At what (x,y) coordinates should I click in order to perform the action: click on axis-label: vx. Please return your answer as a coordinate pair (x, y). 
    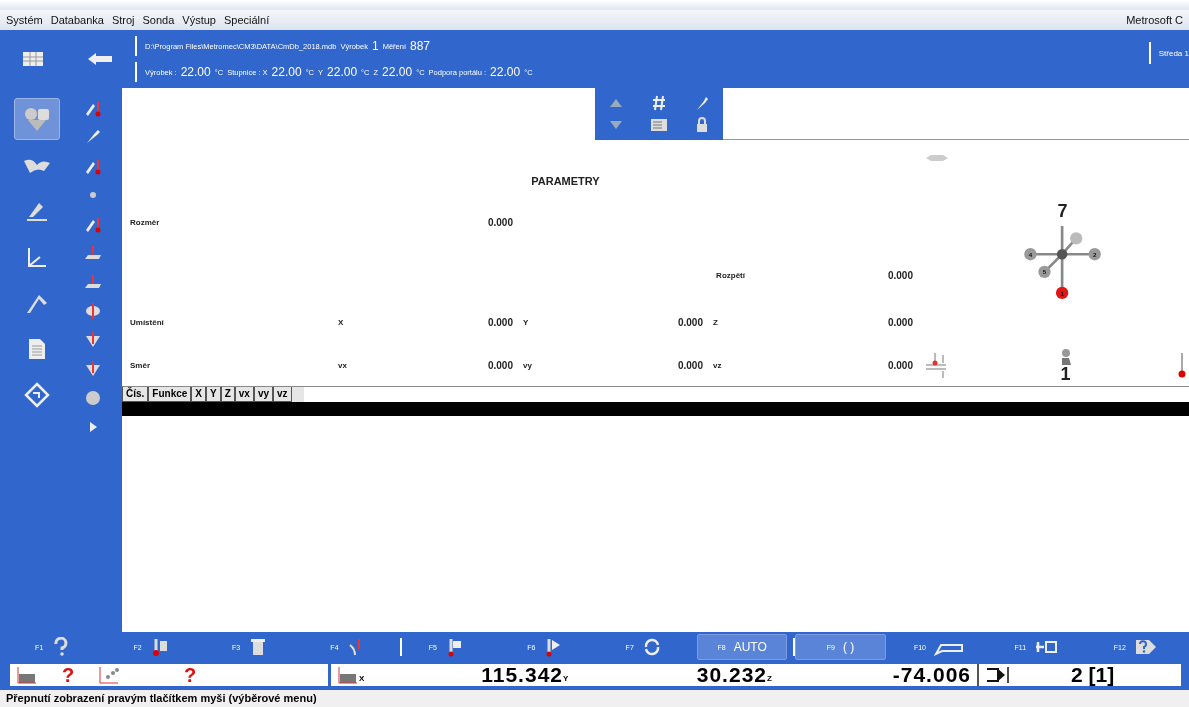
    Looking at the image, I should click on (342, 365).